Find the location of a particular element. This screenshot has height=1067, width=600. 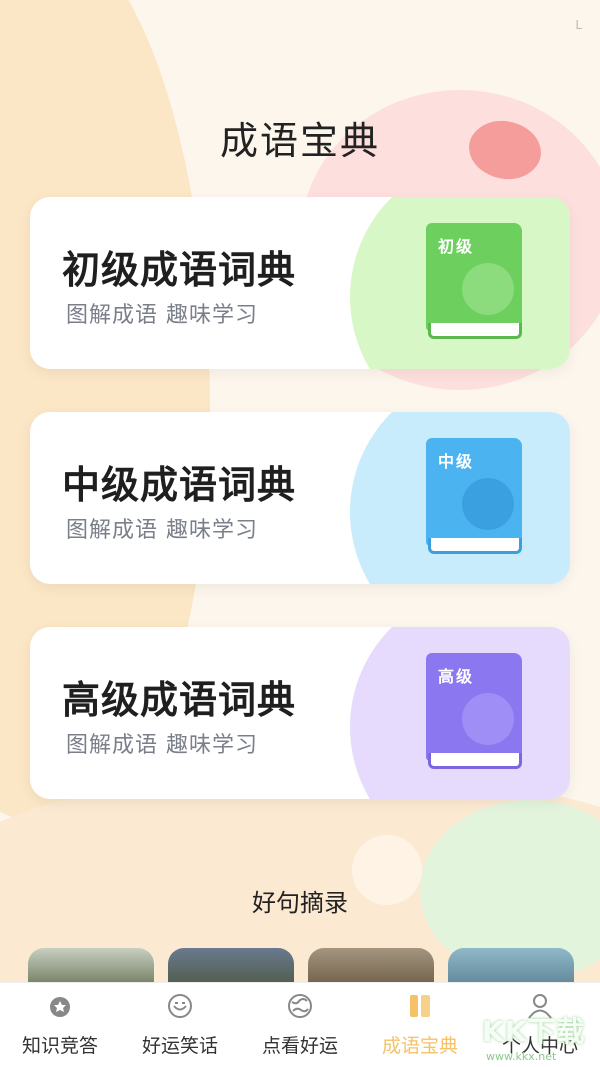

tab-knowledge-quiz: 知识竞答 is located at coordinates (60, 1025).